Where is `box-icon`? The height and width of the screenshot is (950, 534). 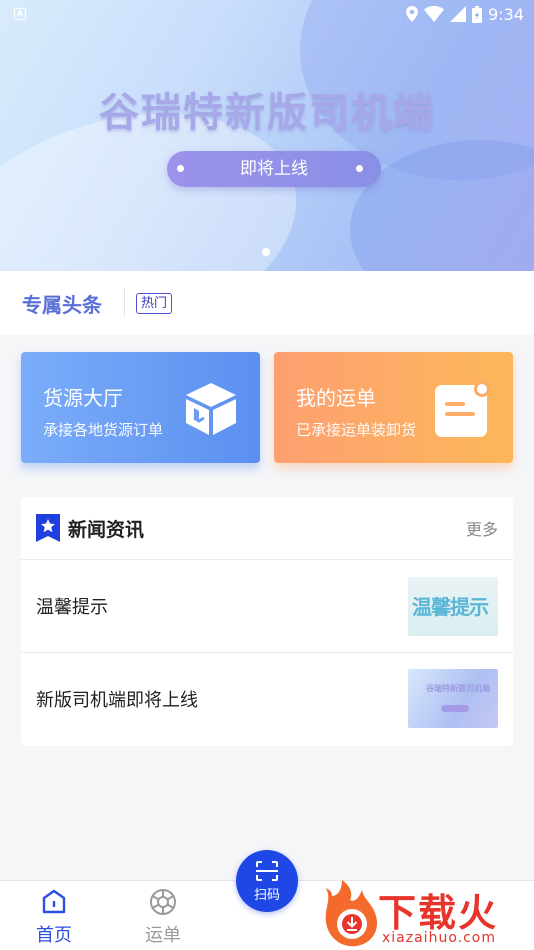 box-icon is located at coordinates (211, 409).